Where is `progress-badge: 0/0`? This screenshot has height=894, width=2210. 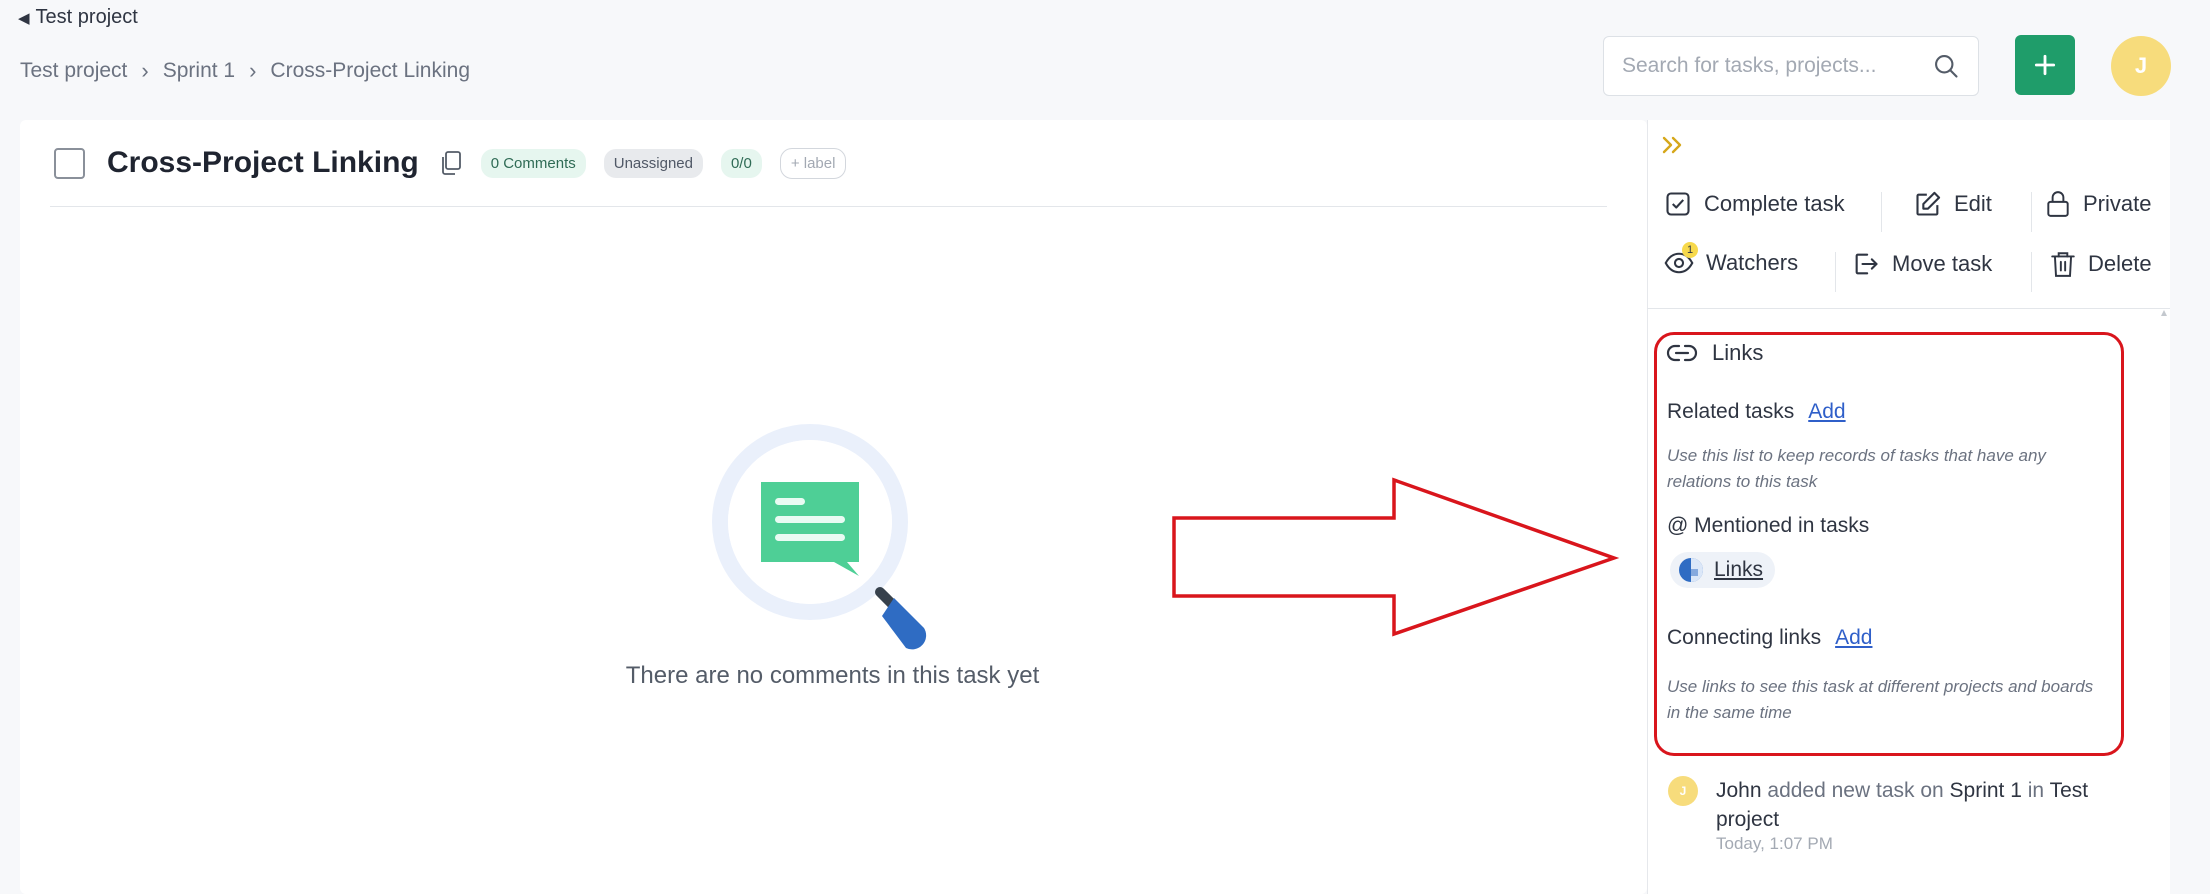 progress-badge: 0/0 is located at coordinates (741, 163).